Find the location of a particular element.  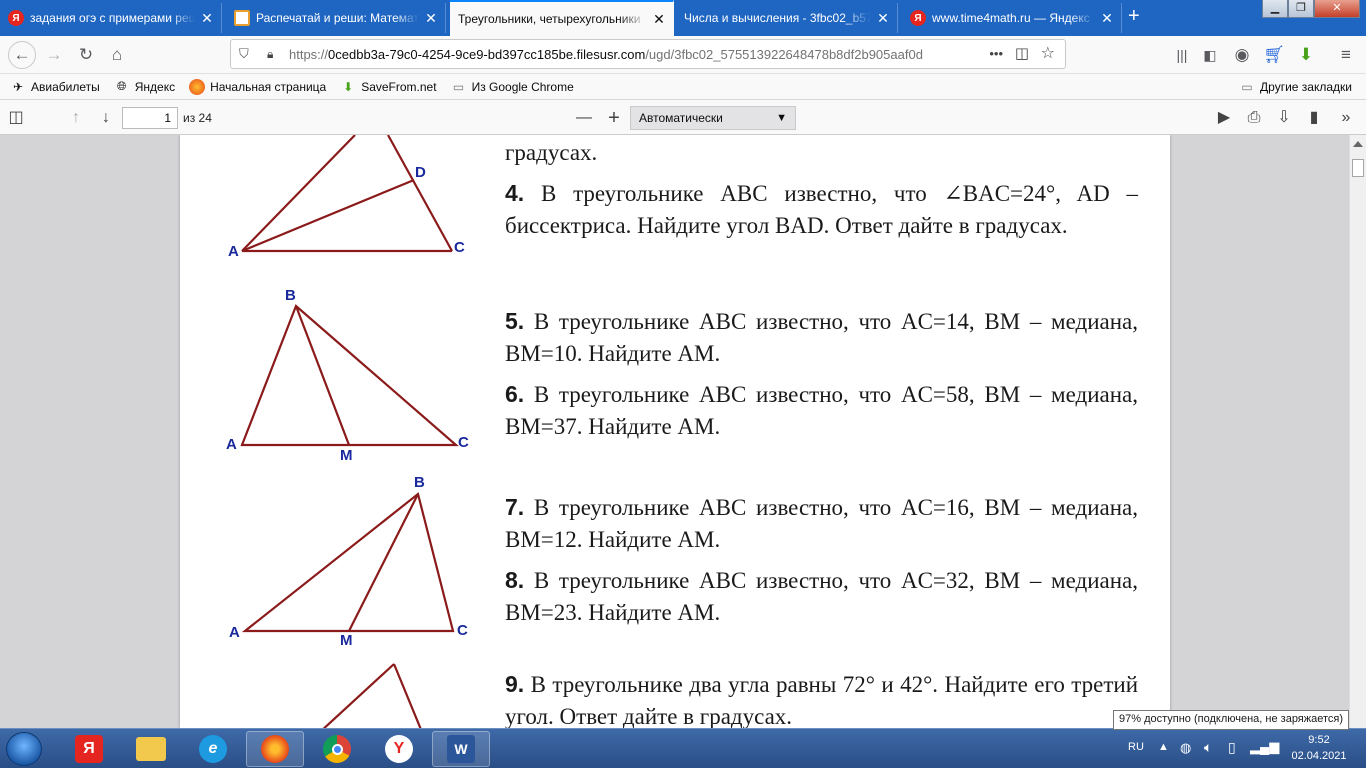

shield-icon: ⛉ is located at coordinates (244, 54).